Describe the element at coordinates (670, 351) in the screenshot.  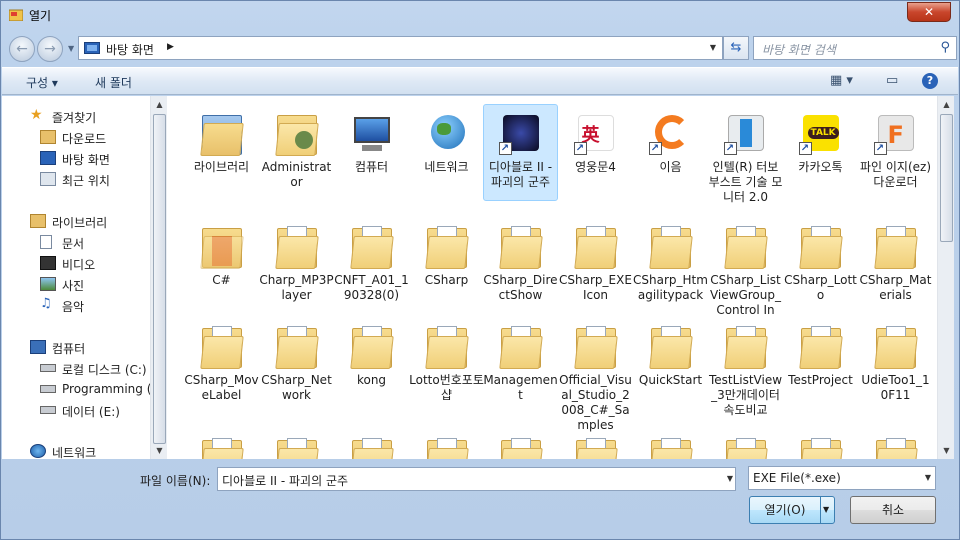
I see `folder-item: QuickStart` at that location.